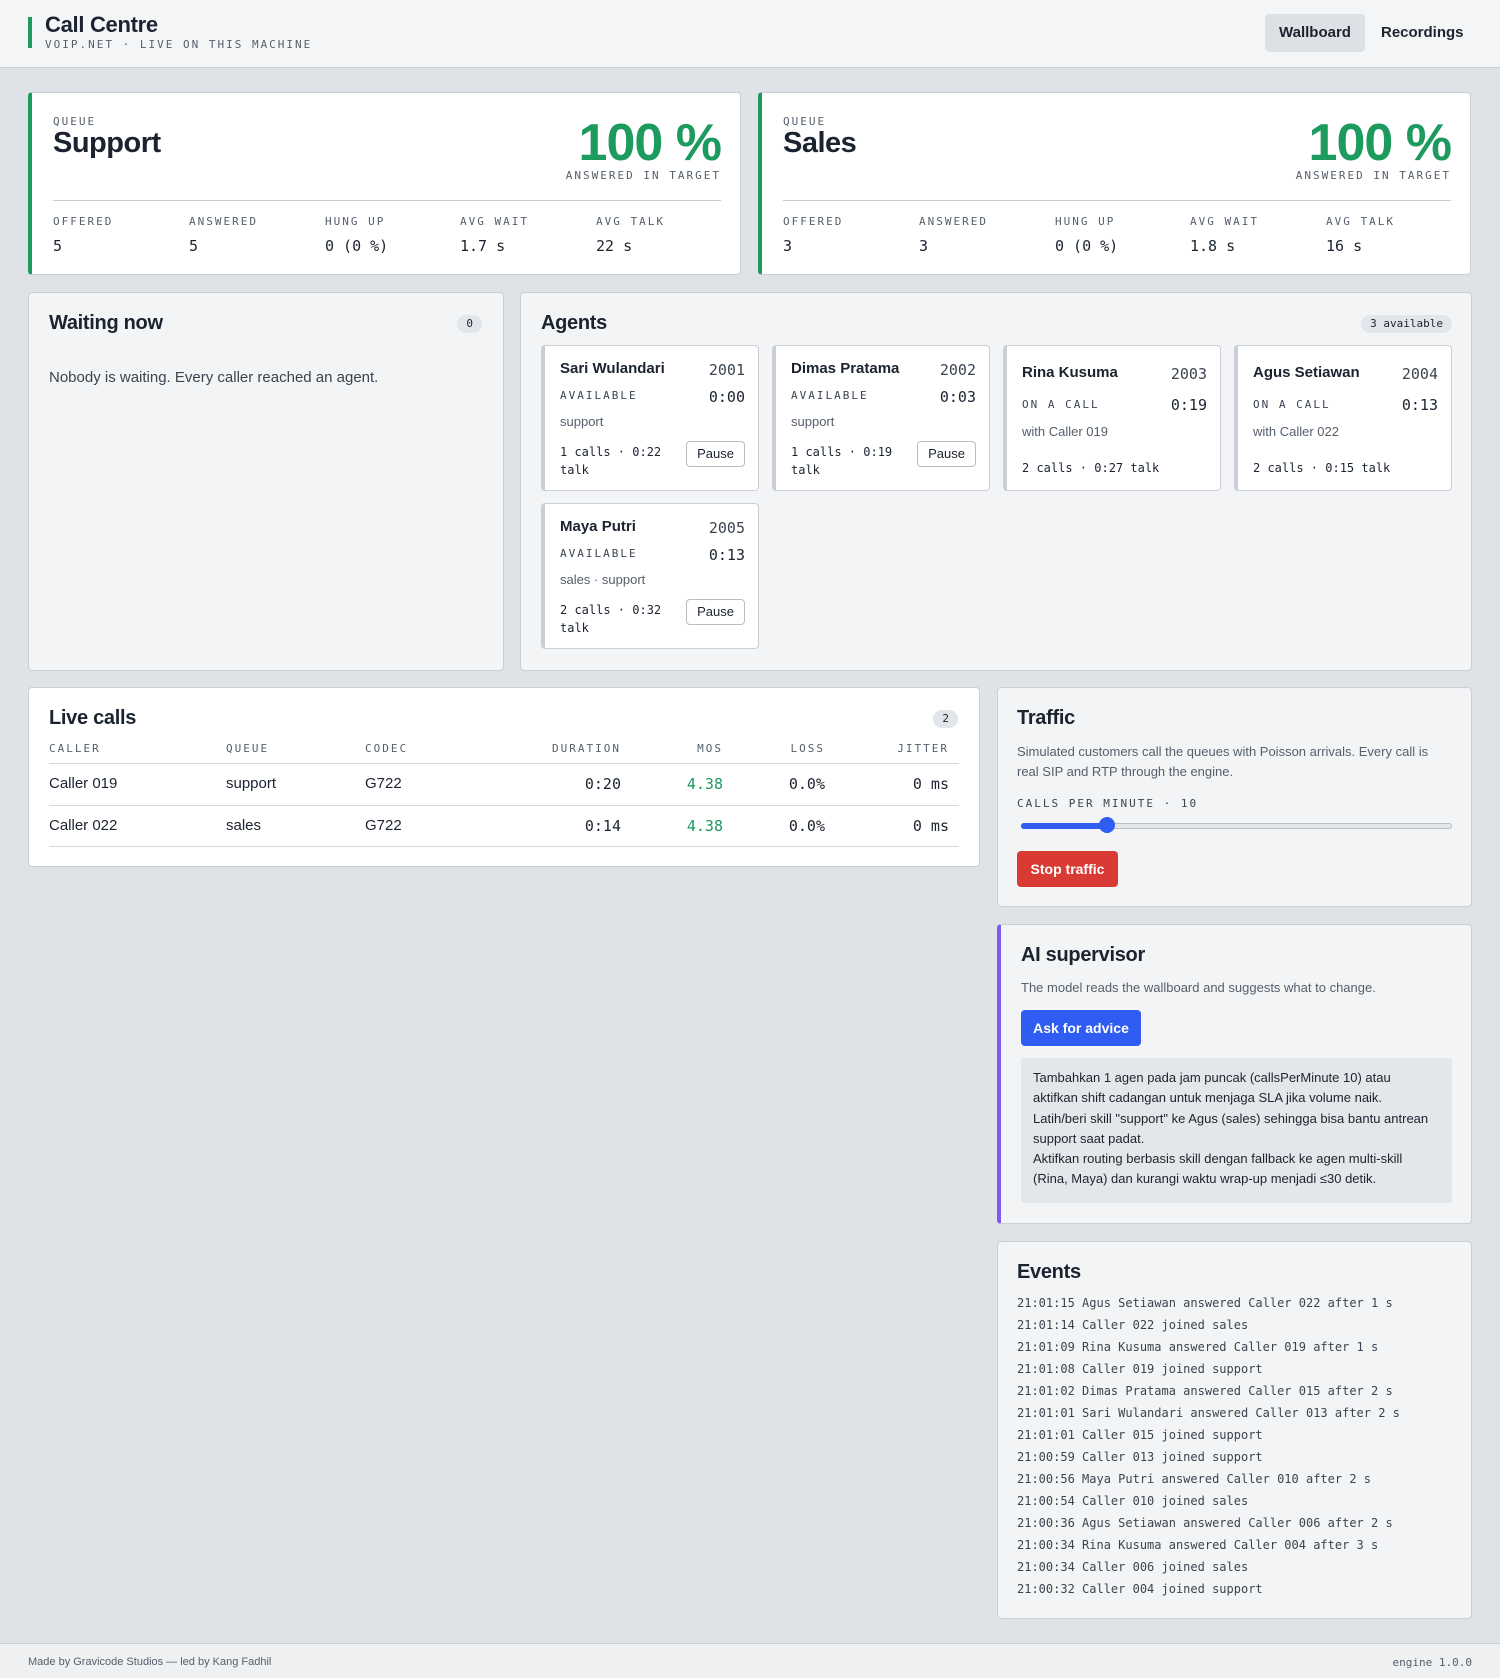 This screenshot has width=1500, height=1678. Describe the element at coordinates (602, 784) in the screenshot. I see `cell-duration: 0:20` at that location.